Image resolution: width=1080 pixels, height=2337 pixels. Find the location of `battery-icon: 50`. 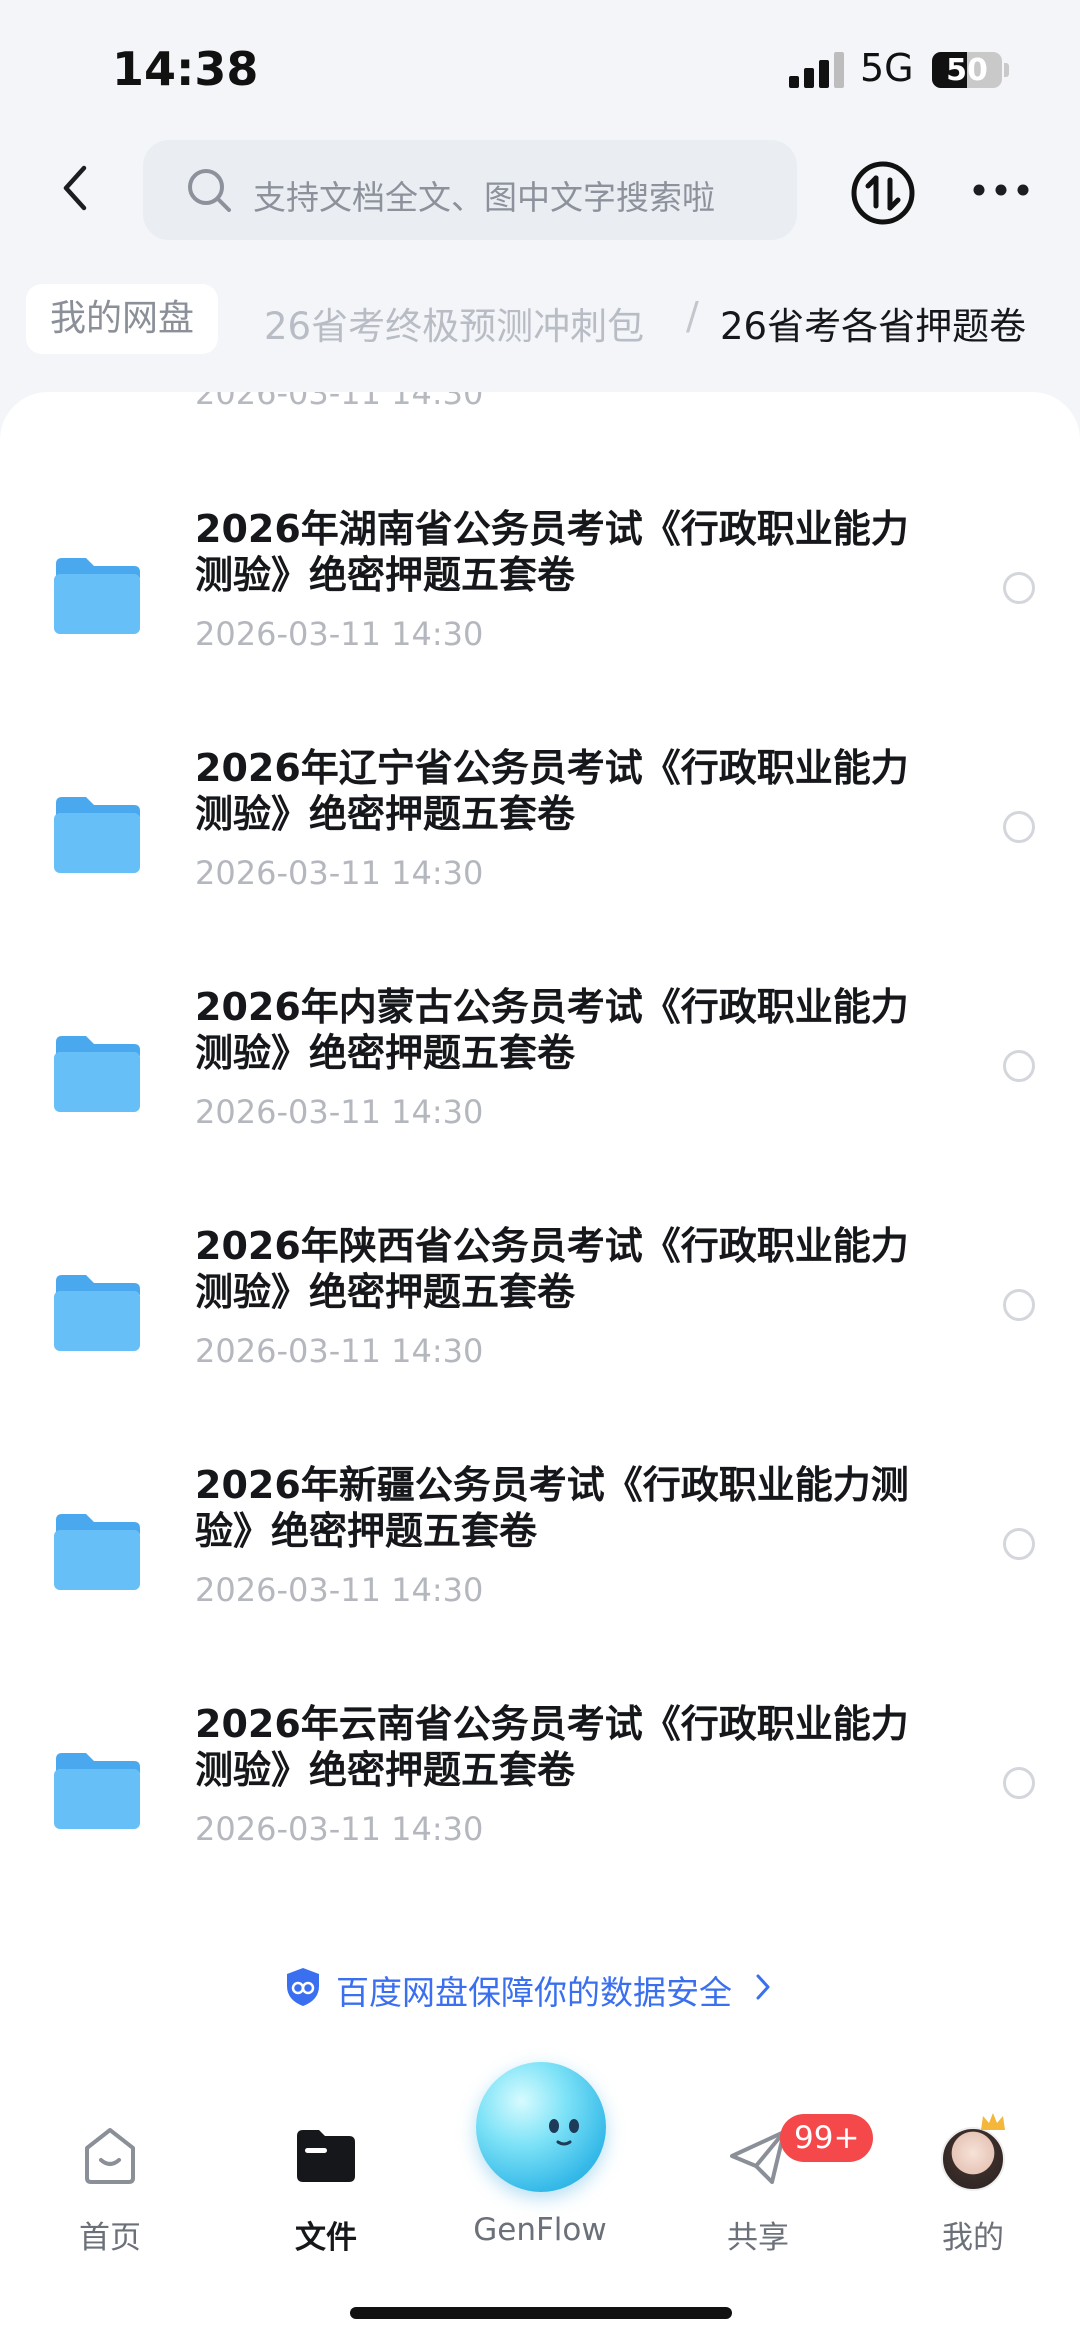

battery-icon: 50 is located at coordinates (967, 70).